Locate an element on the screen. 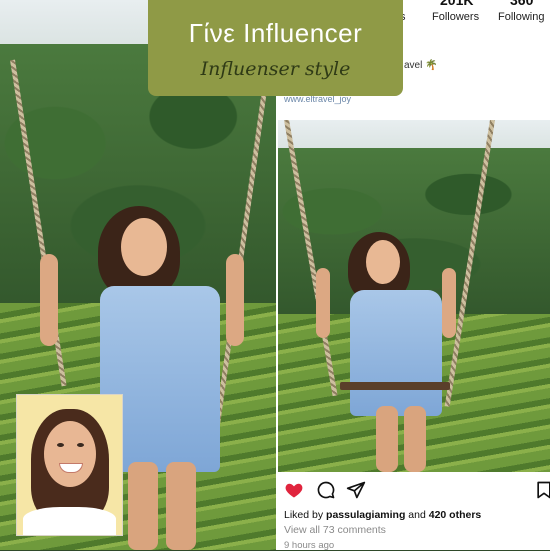 The image size is (550, 551). post-actions is located at coordinates (414, 490).